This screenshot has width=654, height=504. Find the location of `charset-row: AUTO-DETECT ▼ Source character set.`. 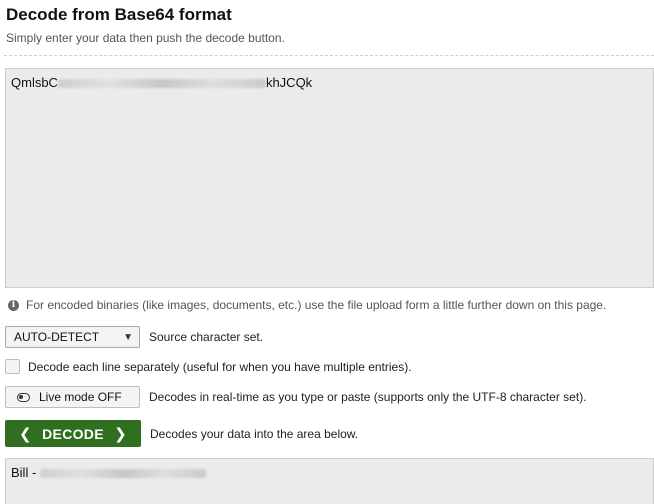

charset-row: AUTO-DETECT ▼ Source character set. is located at coordinates (134, 337).